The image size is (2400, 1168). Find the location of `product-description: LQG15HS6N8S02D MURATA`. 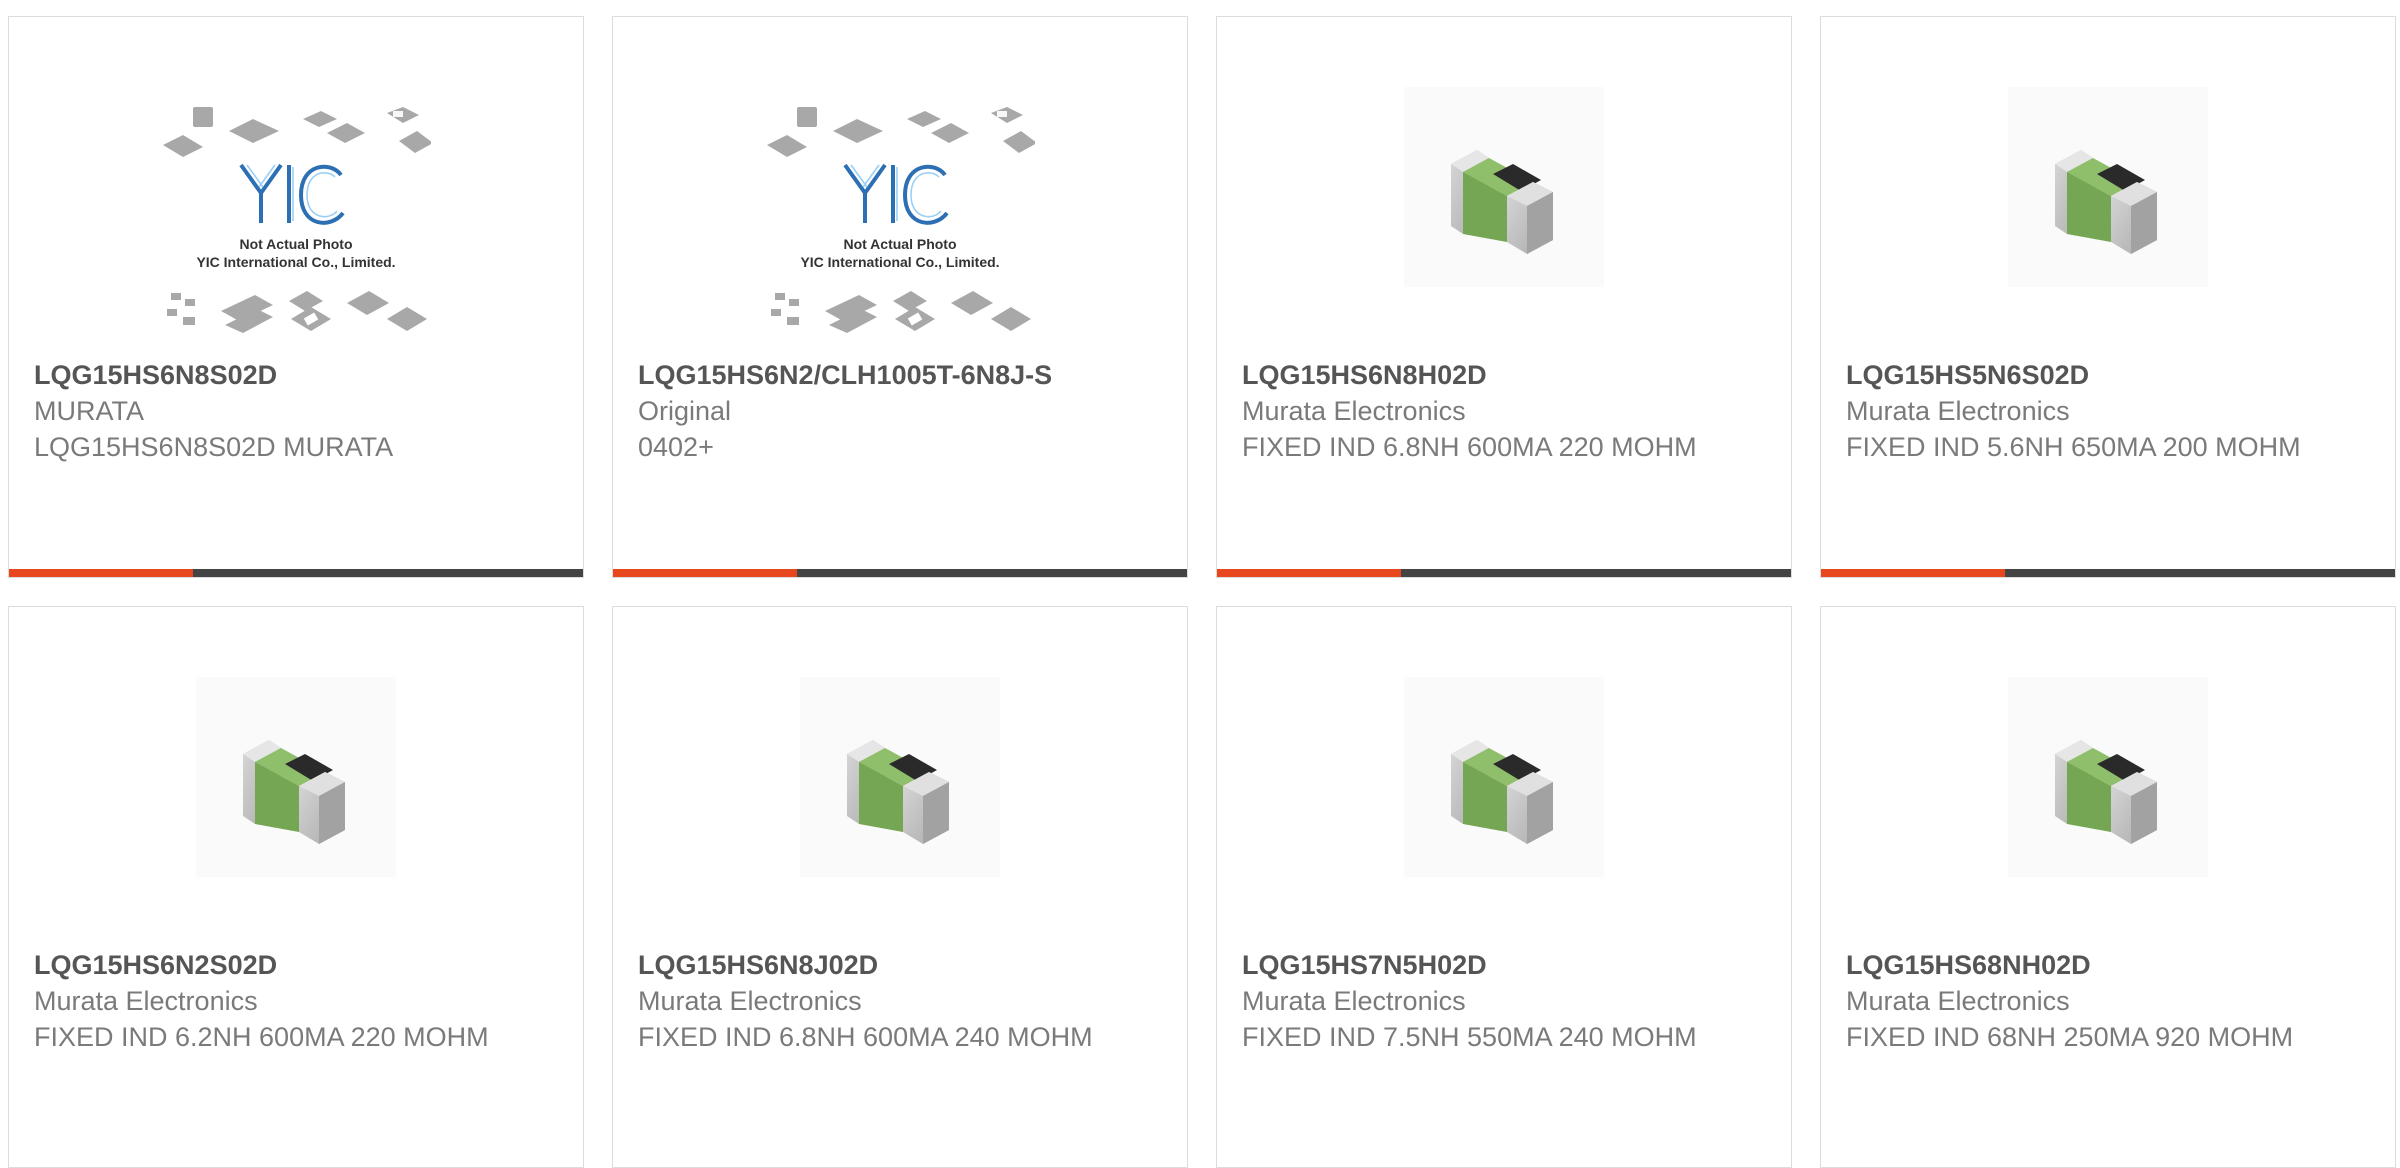

product-description: LQG15HS6N8S02D MURATA is located at coordinates (214, 447).